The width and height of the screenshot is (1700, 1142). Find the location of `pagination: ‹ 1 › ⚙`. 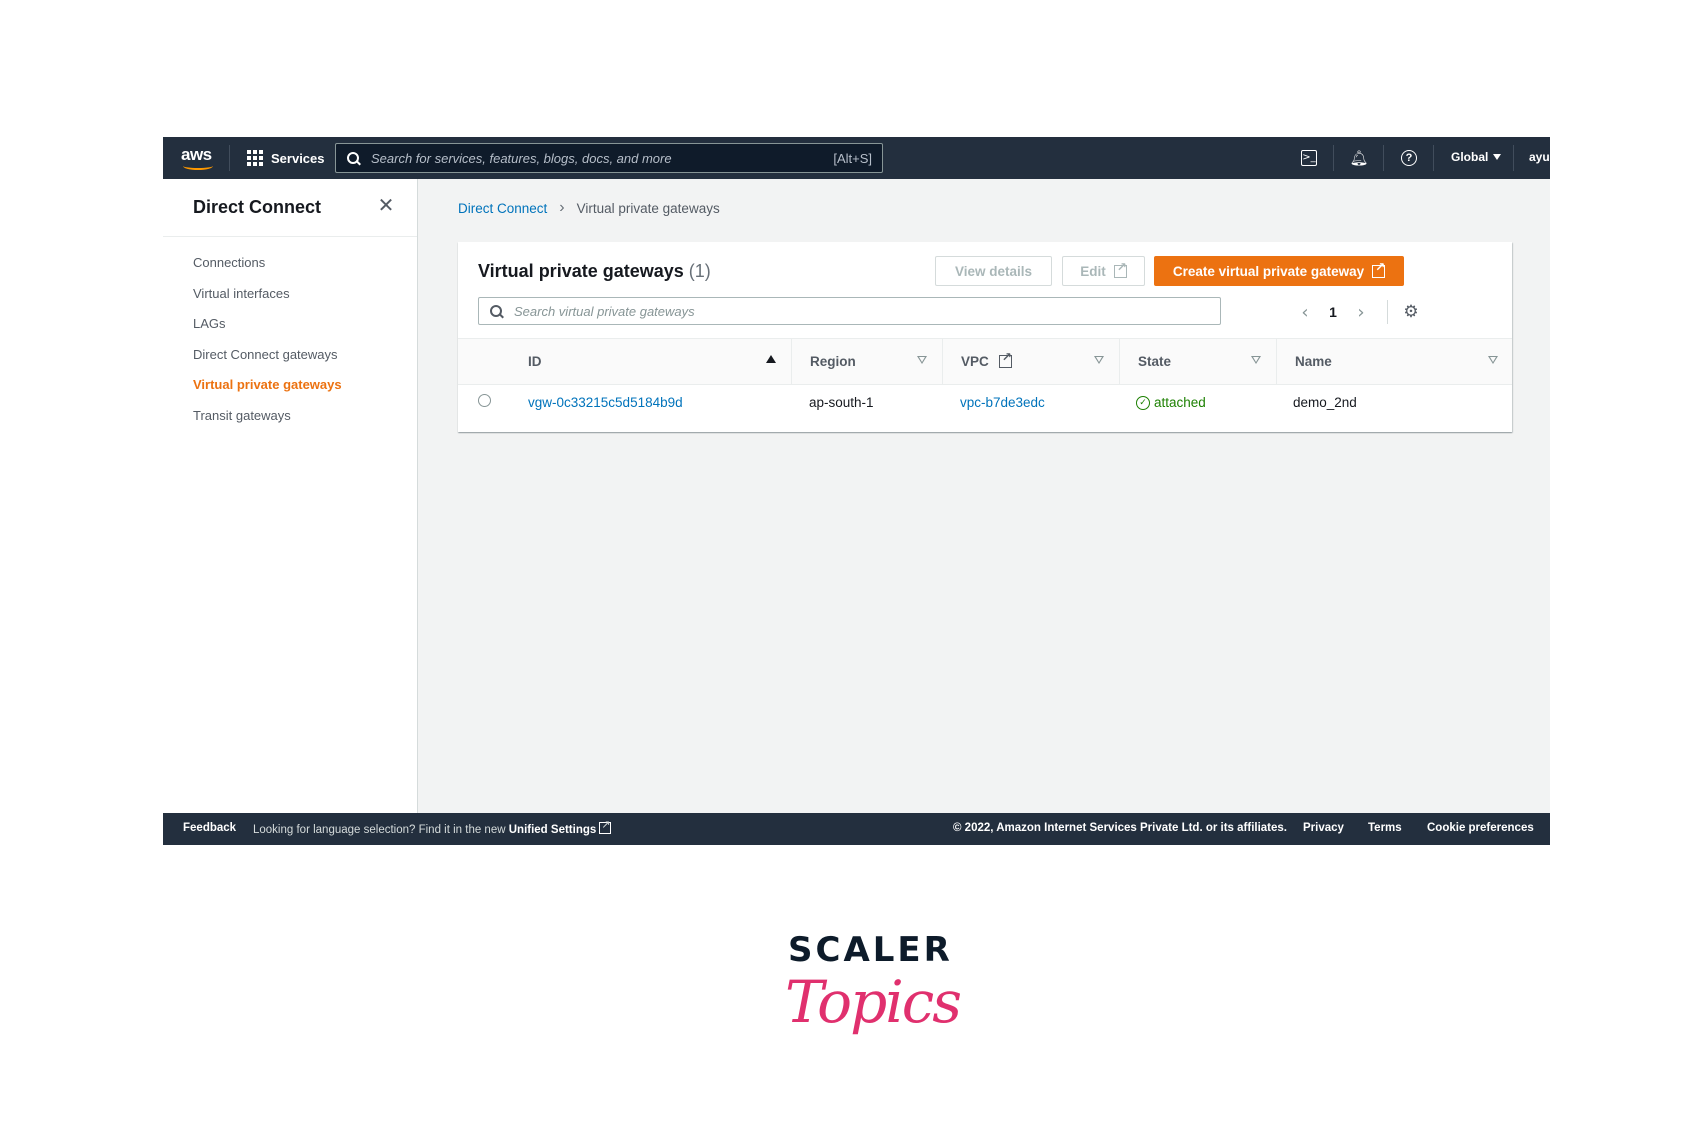

pagination: ‹ 1 › ⚙ is located at coordinates (1358, 312).